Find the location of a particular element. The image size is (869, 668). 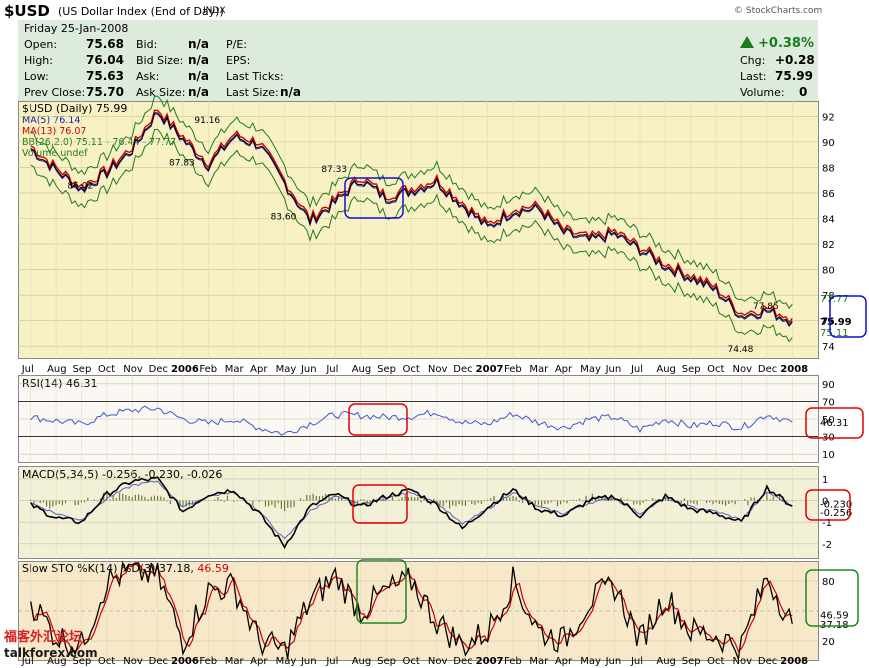

price-annotation: 74.48 is located at coordinates (741, 350).